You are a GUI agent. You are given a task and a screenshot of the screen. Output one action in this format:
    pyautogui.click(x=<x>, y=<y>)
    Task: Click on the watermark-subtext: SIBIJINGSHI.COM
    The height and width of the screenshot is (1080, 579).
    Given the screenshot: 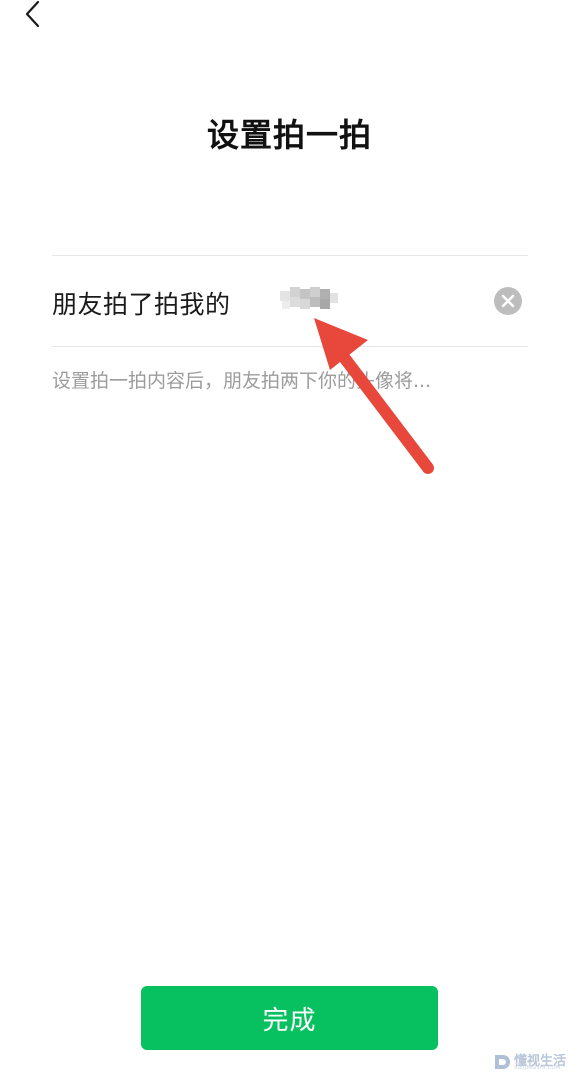 What is the action you would take?
    pyautogui.click(x=537, y=1068)
    